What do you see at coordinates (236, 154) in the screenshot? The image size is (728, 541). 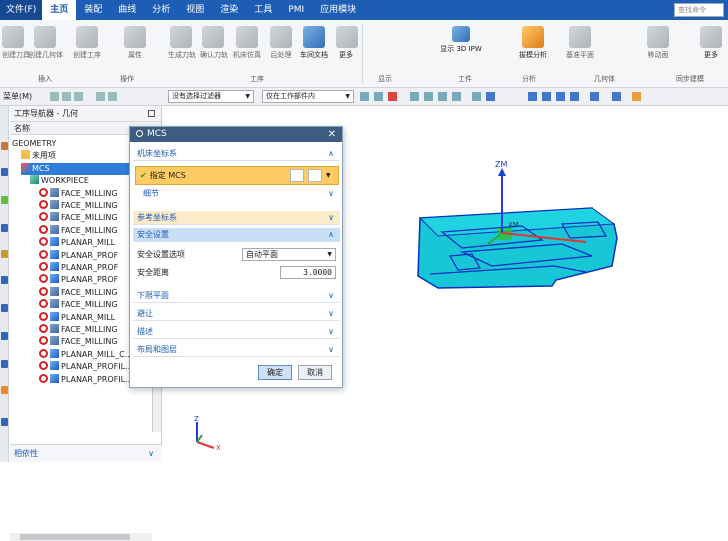 I see `section-machine-csys: 机床坐标系 ∧` at bounding box center [236, 154].